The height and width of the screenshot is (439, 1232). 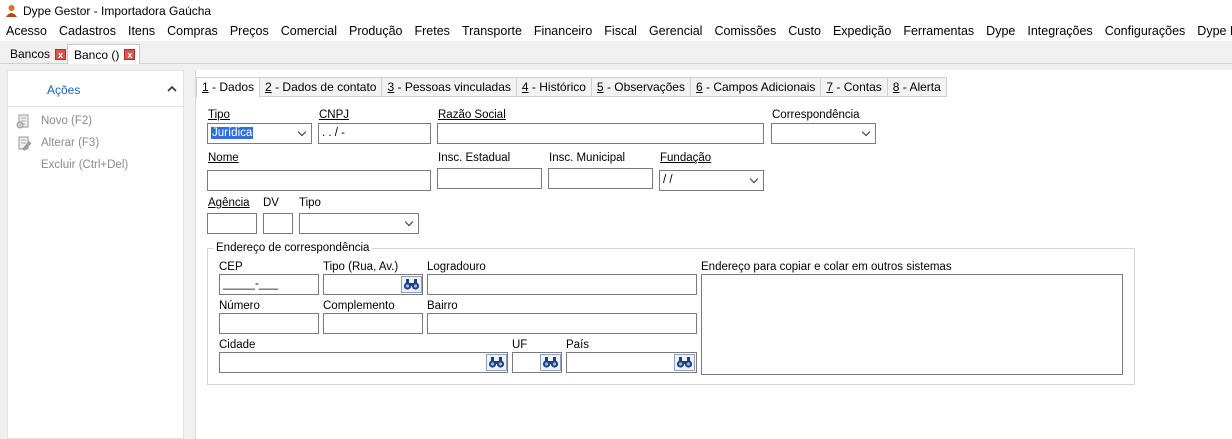 What do you see at coordinates (309, 31) in the screenshot?
I see `menu-comercial: Comercial` at bounding box center [309, 31].